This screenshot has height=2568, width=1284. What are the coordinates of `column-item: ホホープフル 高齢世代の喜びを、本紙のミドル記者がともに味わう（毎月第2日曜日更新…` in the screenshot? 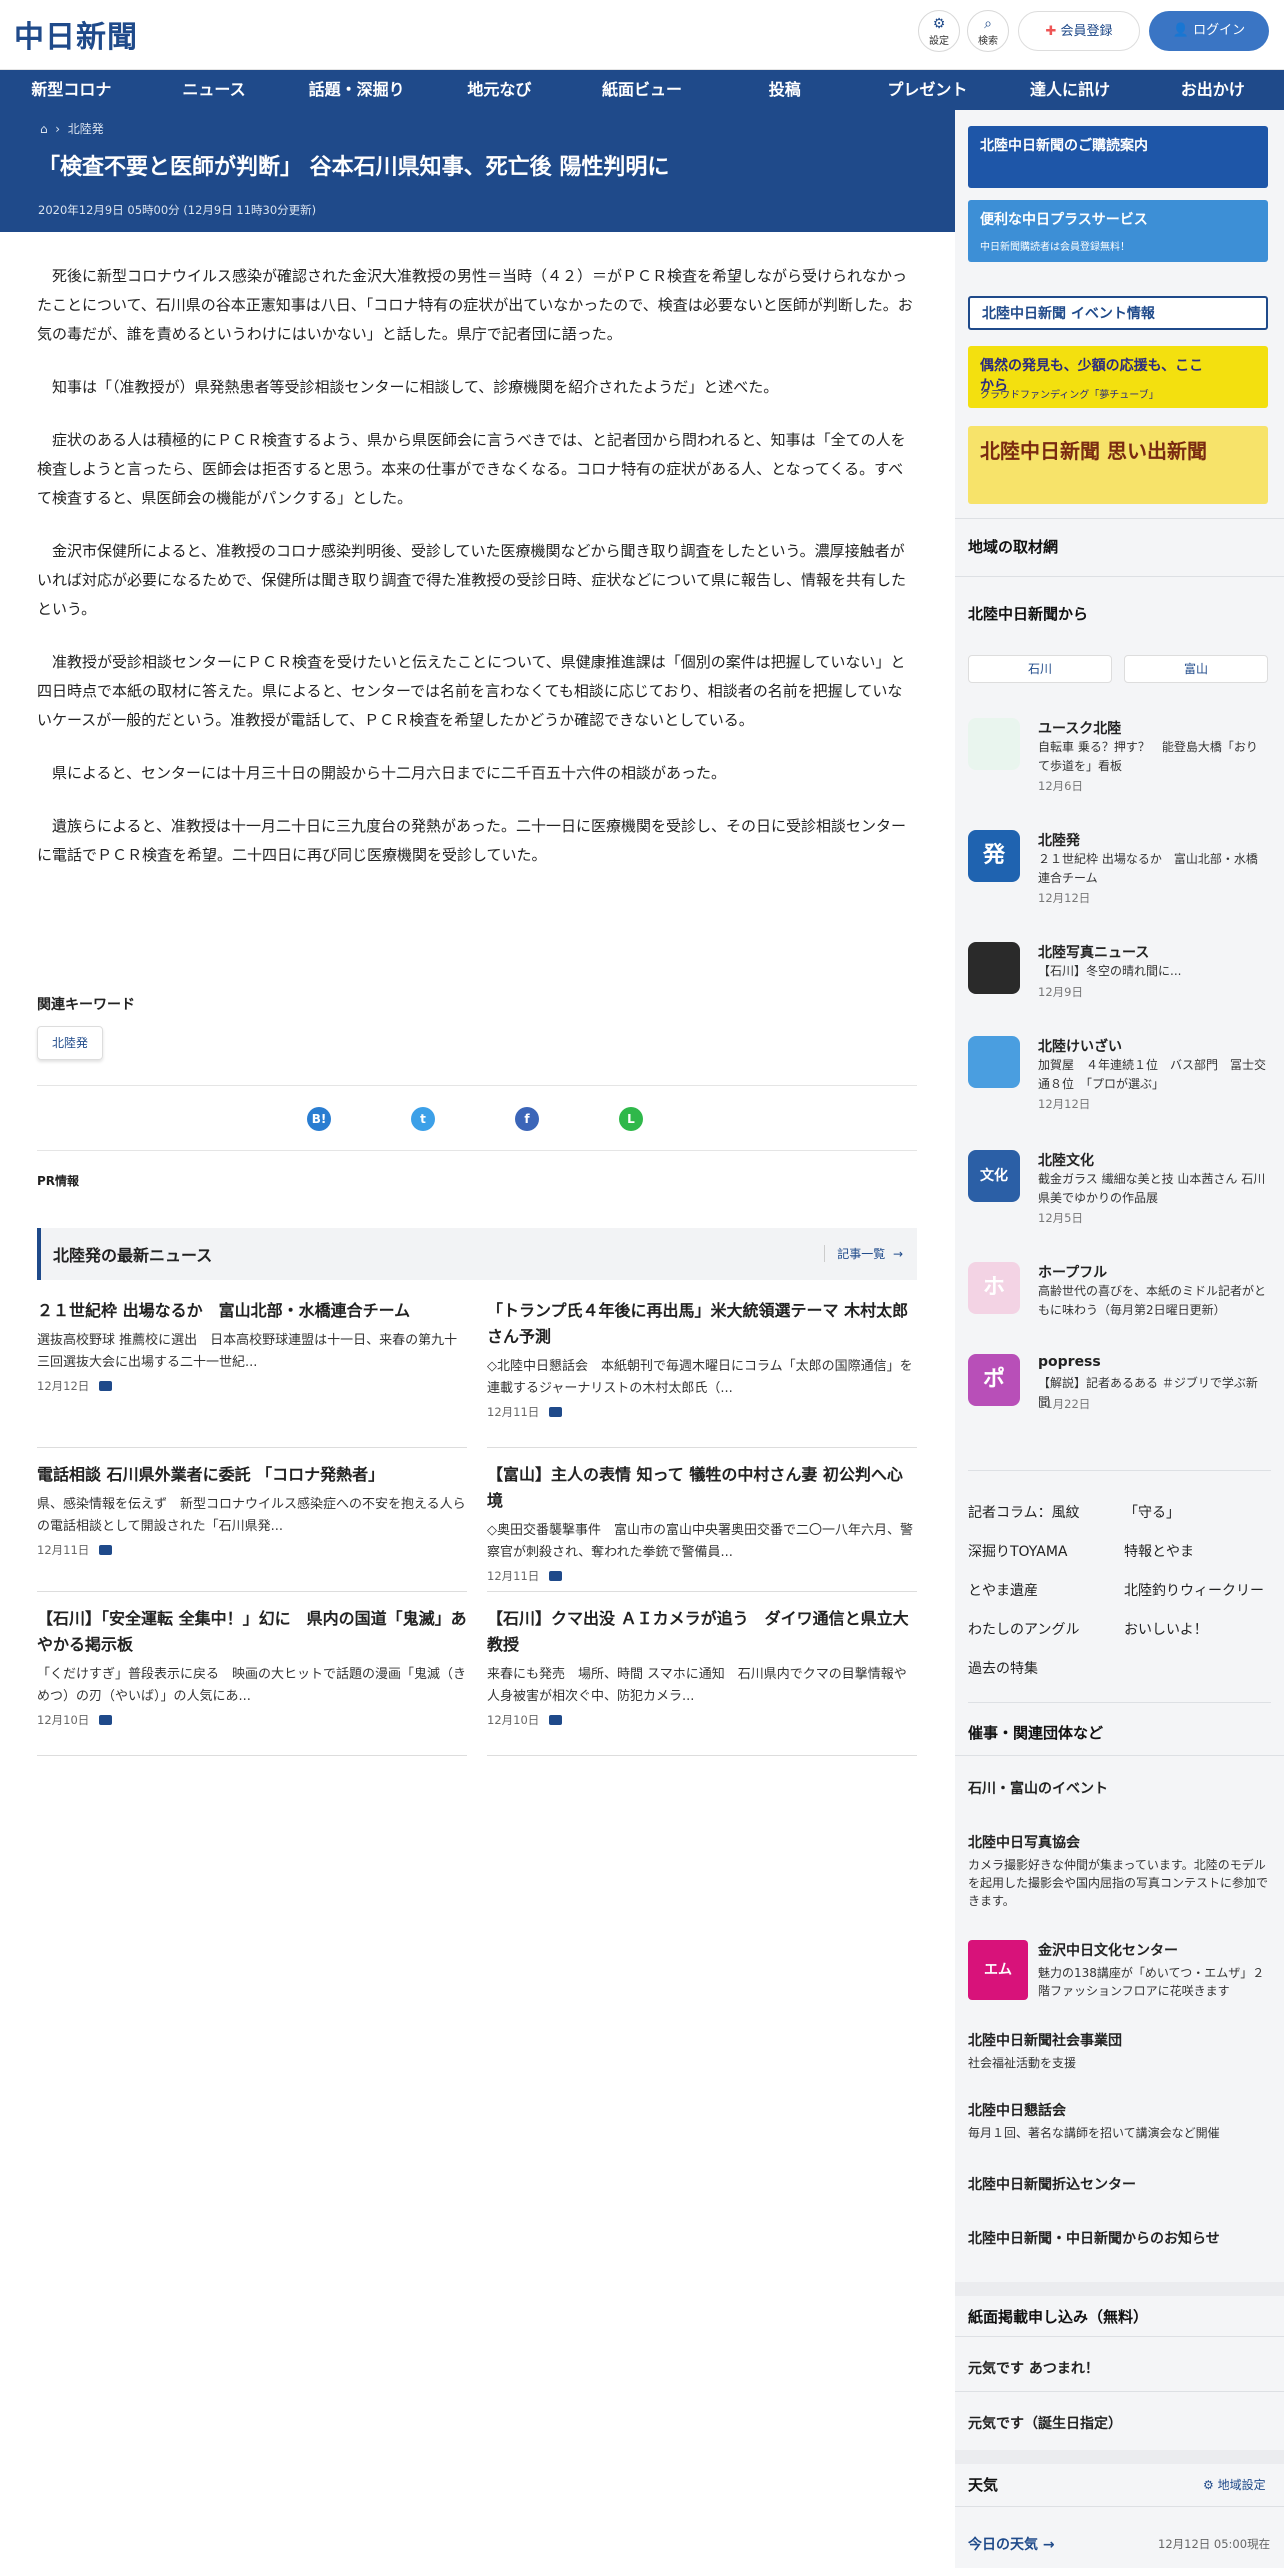 It's located at (1118, 1302).